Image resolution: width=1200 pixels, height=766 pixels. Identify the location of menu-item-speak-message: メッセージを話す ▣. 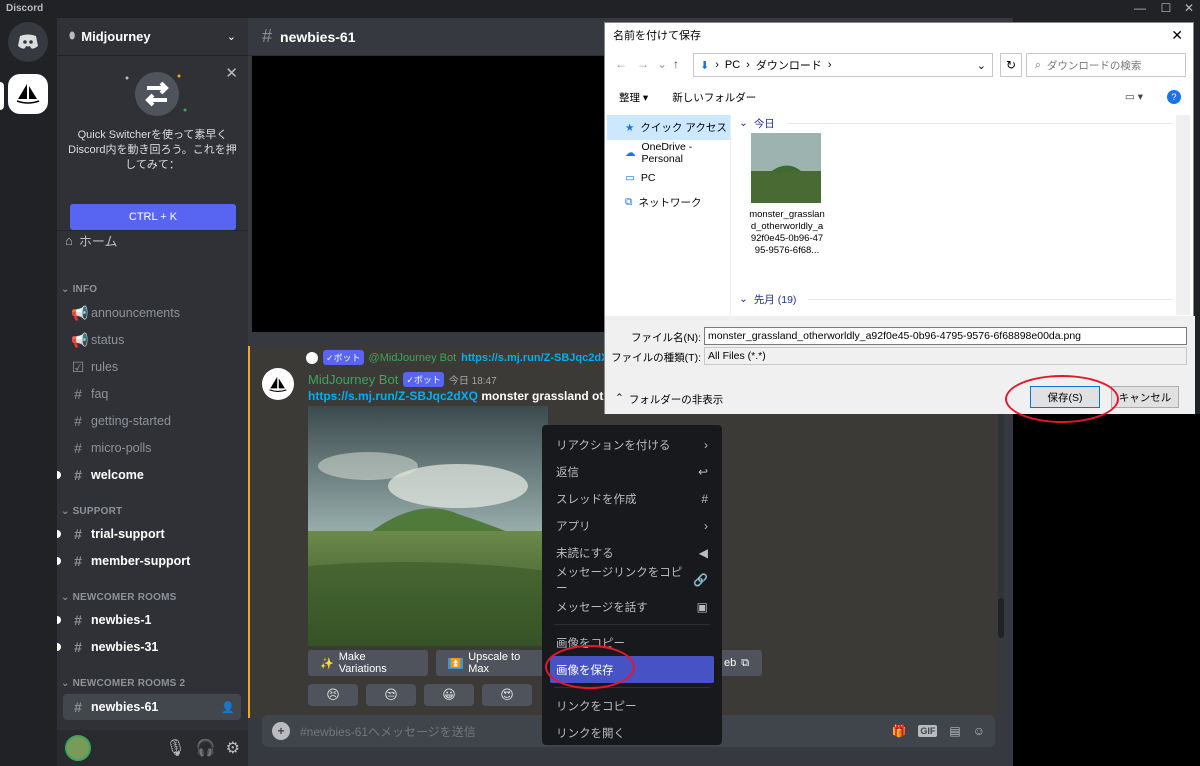
(632, 606).